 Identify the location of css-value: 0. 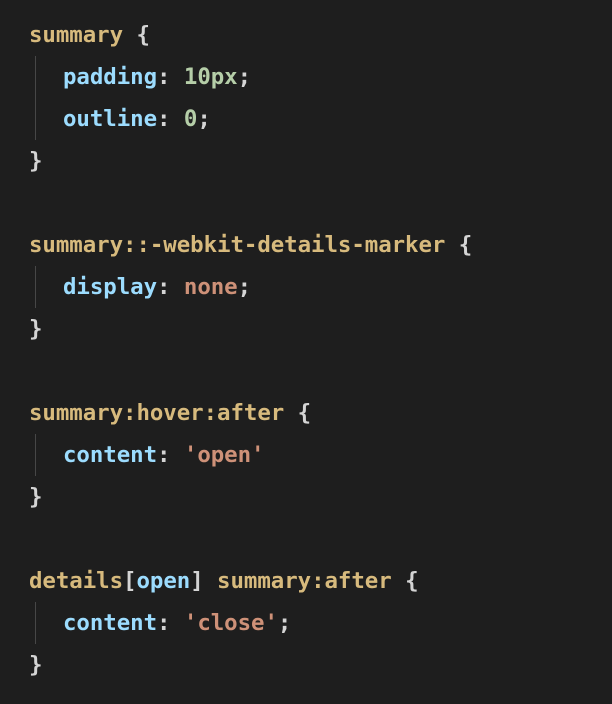
(190, 119).